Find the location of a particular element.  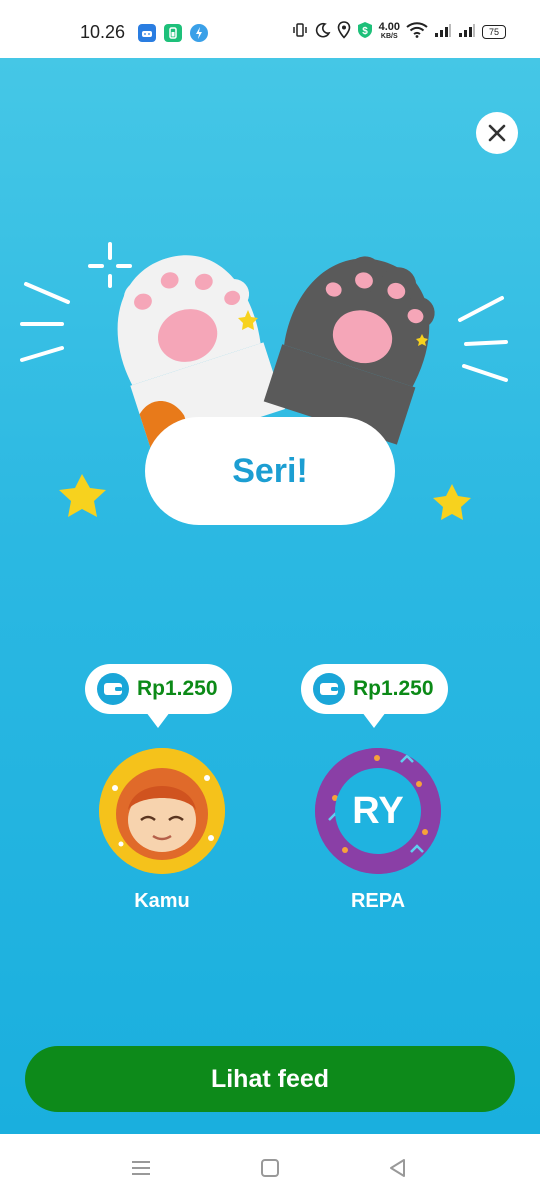

dollar-shield-icon: $ is located at coordinates (365, 32).